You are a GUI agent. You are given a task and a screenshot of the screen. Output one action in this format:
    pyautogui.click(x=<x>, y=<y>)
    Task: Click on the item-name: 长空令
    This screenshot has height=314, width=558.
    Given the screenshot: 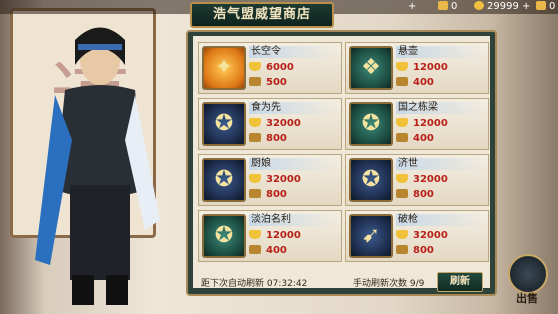 What is the action you would take?
    pyautogui.click(x=294, y=52)
    